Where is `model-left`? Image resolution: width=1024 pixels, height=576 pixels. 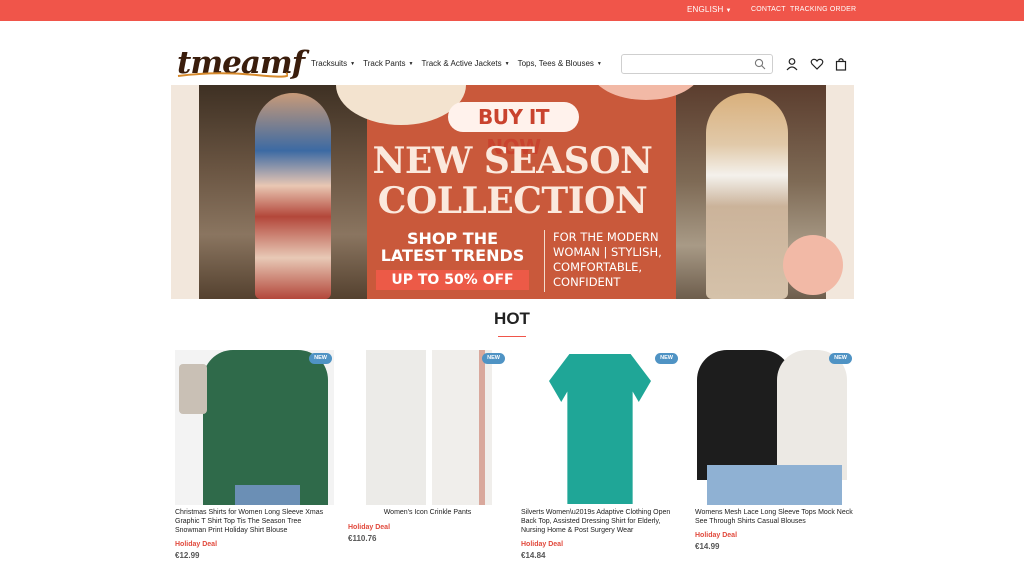 model-left is located at coordinates (293, 196).